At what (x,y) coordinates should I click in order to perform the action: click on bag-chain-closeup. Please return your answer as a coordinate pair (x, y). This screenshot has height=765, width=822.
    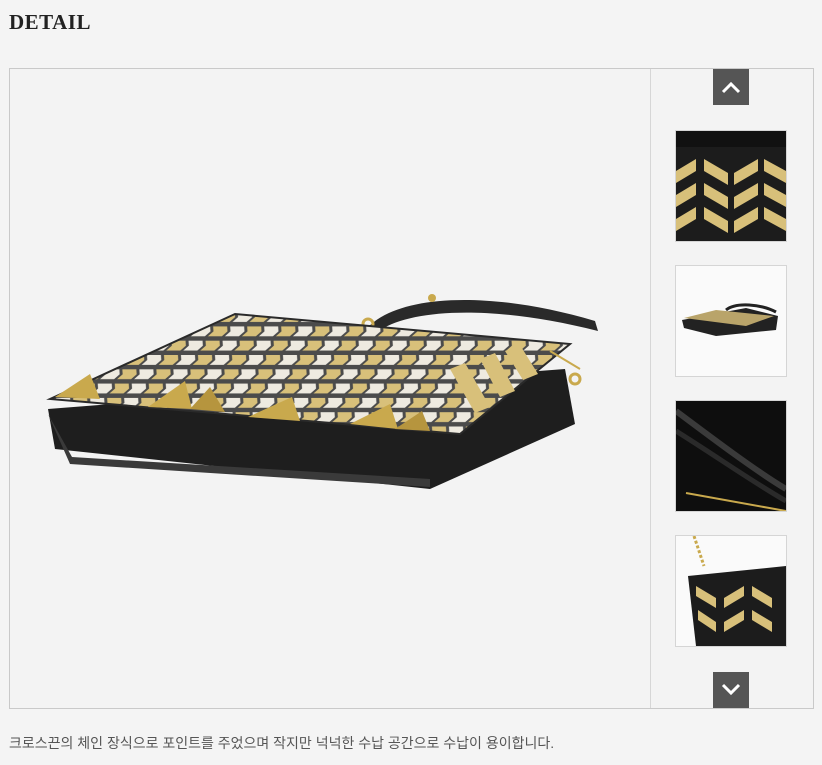
    Looking at the image, I should click on (731, 591).